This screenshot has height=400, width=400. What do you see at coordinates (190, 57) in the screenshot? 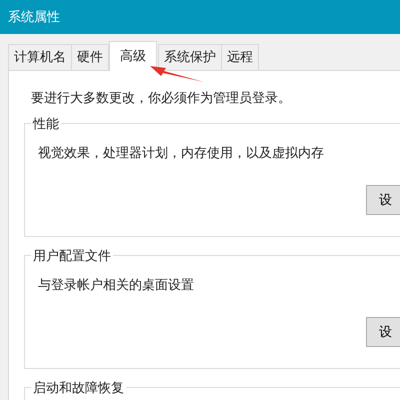
I see `tab: 系统保护` at bounding box center [190, 57].